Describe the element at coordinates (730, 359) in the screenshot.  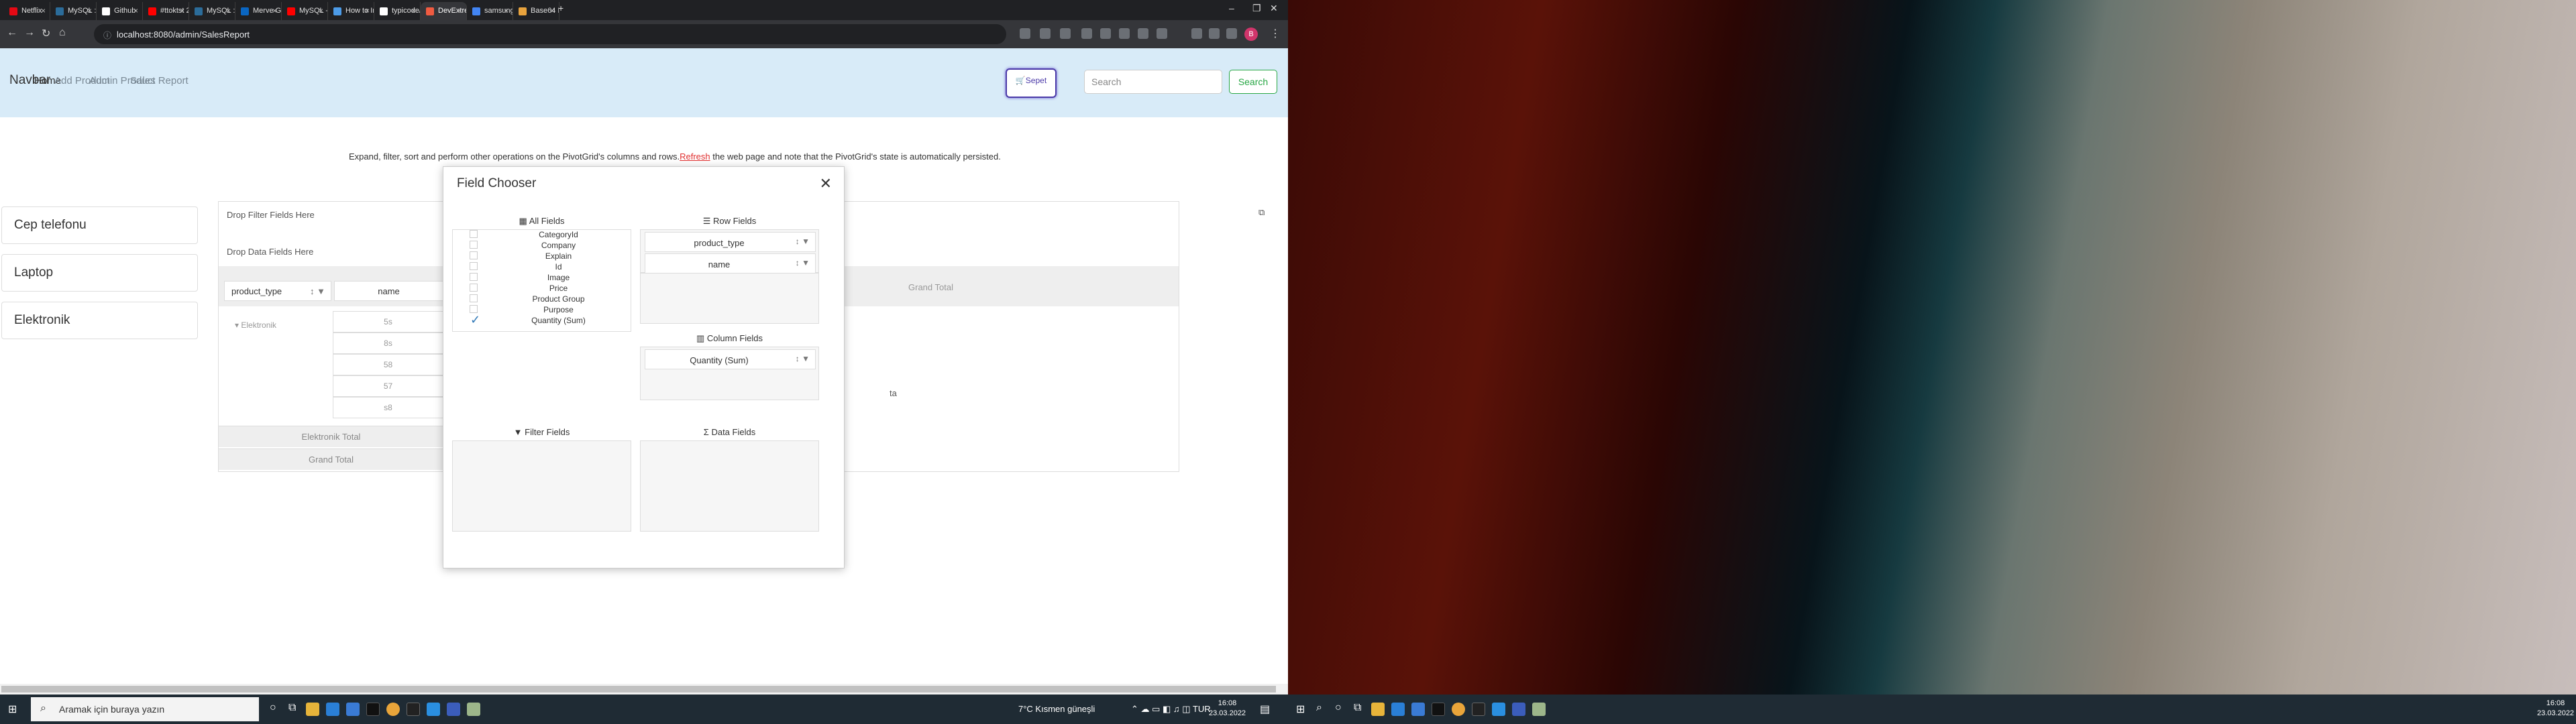
I see `column-field-chip: Quantity (Sum) ↕ ▼` at that location.